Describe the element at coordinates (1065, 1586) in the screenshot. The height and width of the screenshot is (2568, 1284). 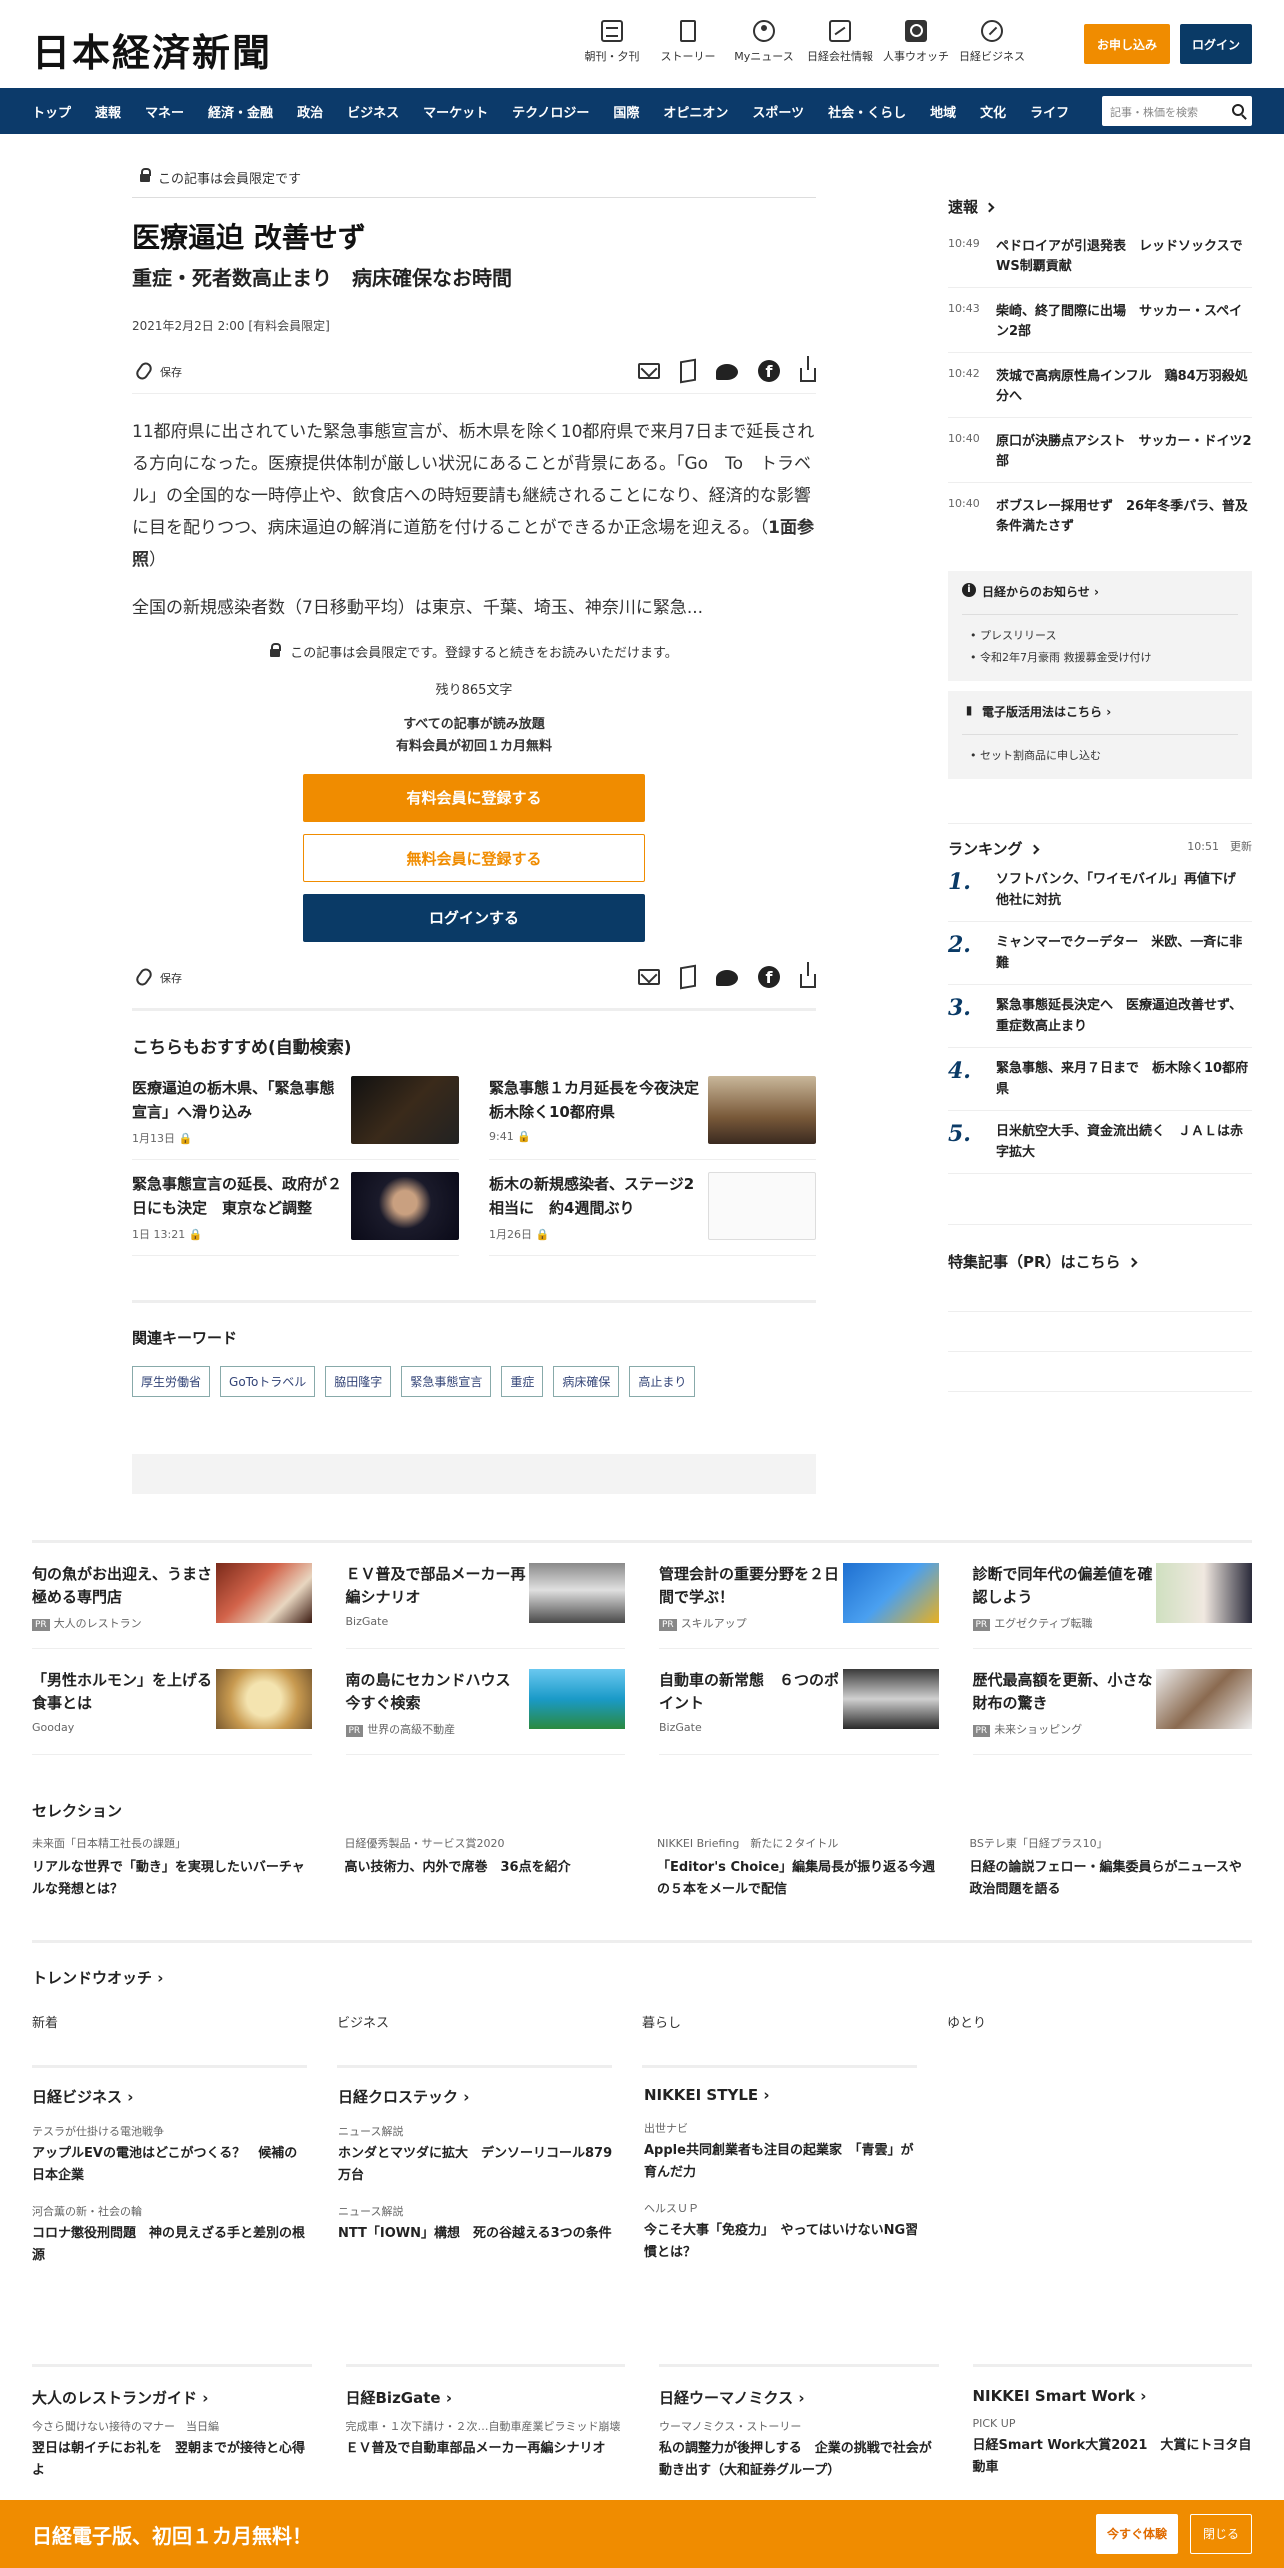
I see `promo-title: 診断で同年代の偏差値を確認しよう` at that location.